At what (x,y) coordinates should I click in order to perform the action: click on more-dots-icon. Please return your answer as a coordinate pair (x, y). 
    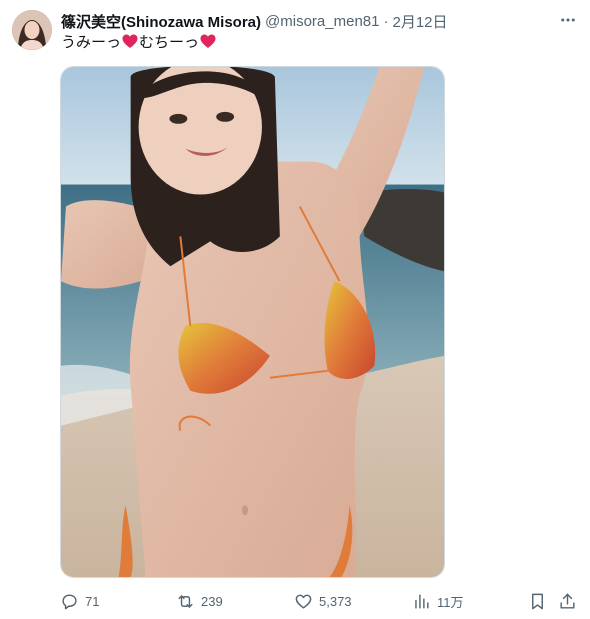
    Looking at the image, I should click on (568, 20).